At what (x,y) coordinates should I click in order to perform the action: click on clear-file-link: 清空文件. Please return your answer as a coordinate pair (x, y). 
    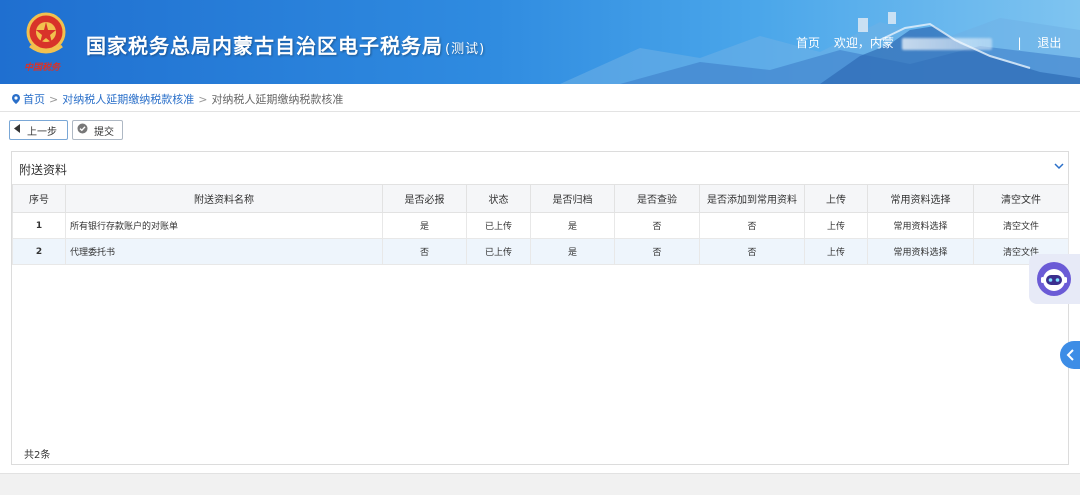
    Looking at the image, I should click on (1021, 225).